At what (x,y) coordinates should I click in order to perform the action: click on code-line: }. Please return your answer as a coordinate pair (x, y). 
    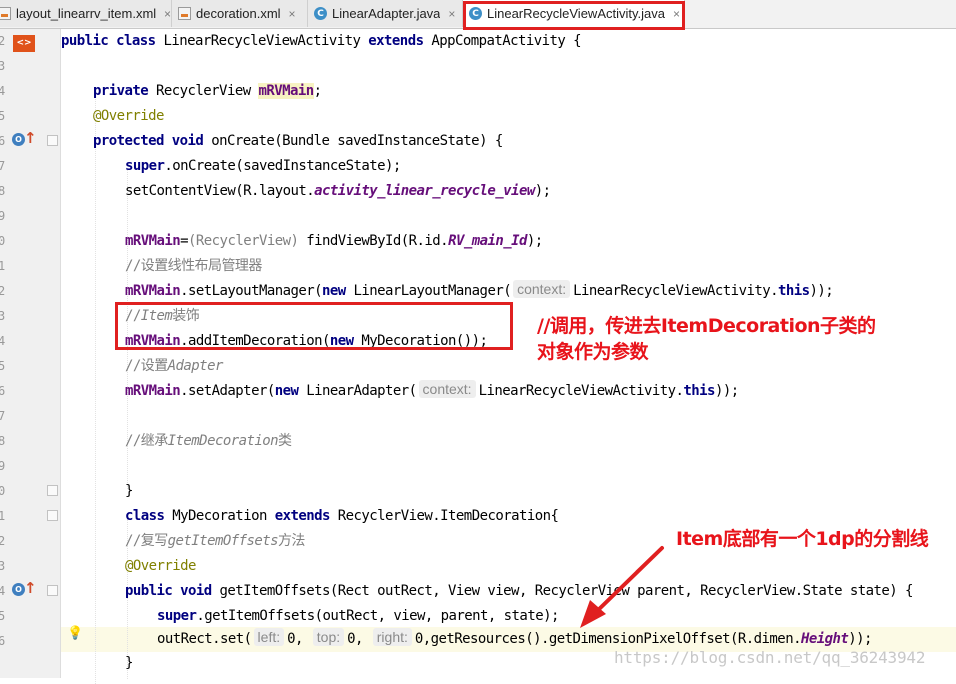
    Looking at the image, I should click on (129, 663).